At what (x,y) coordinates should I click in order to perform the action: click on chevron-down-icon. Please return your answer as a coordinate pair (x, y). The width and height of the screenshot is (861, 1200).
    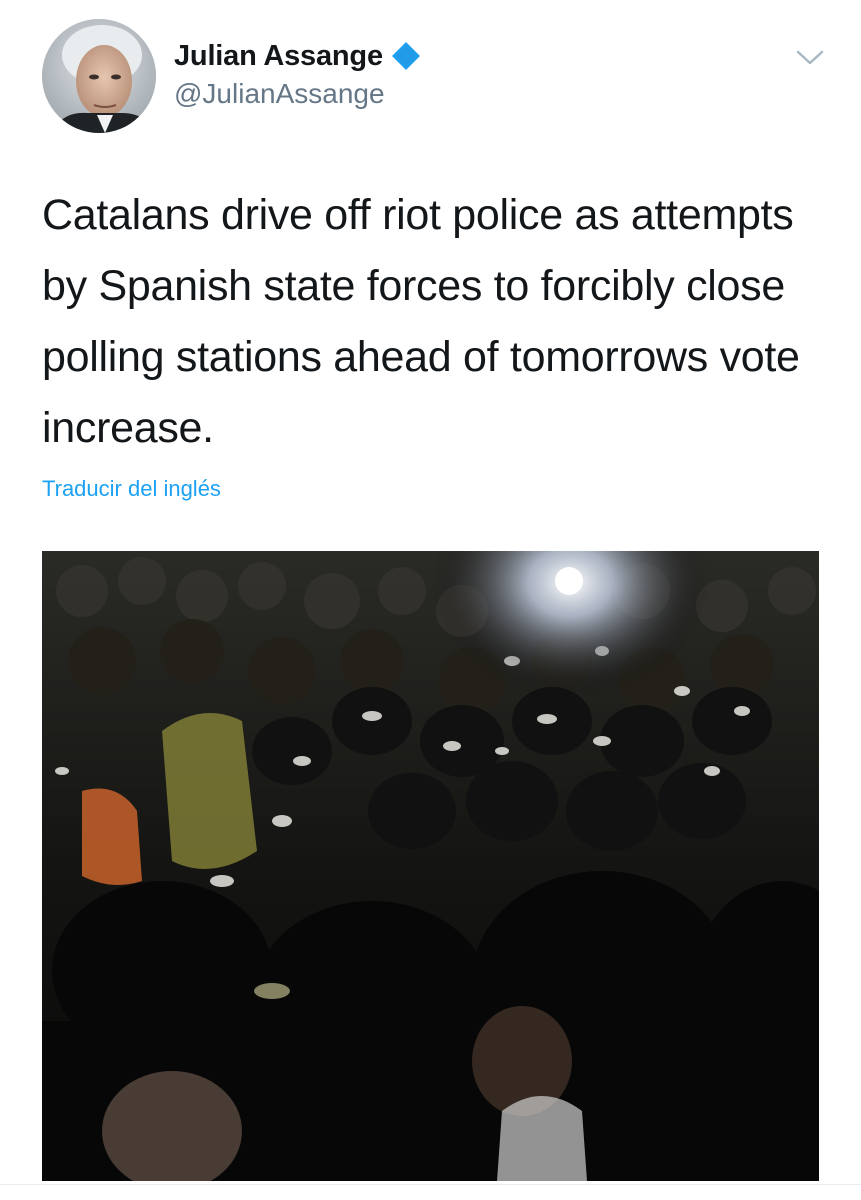
    Looking at the image, I should click on (810, 57).